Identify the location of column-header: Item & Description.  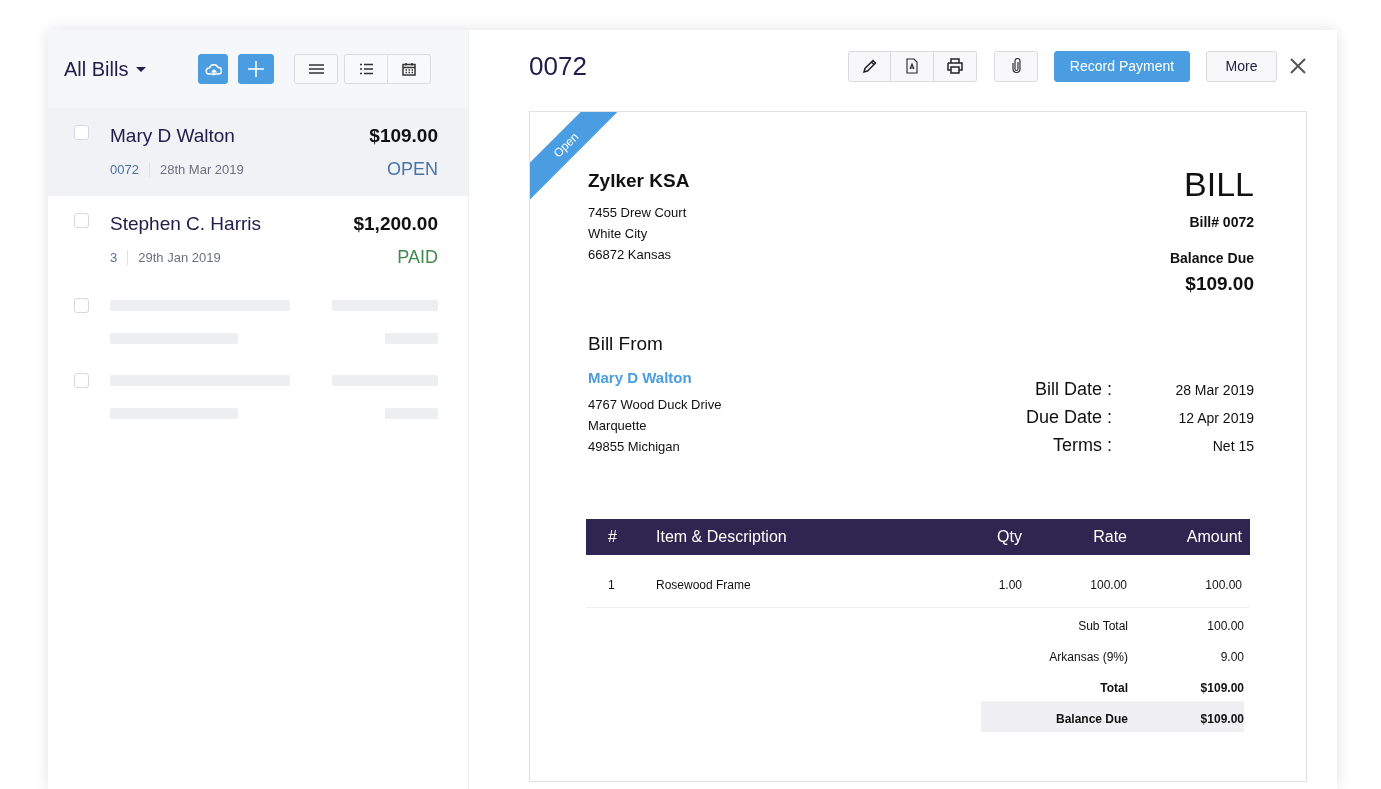
(803, 537).